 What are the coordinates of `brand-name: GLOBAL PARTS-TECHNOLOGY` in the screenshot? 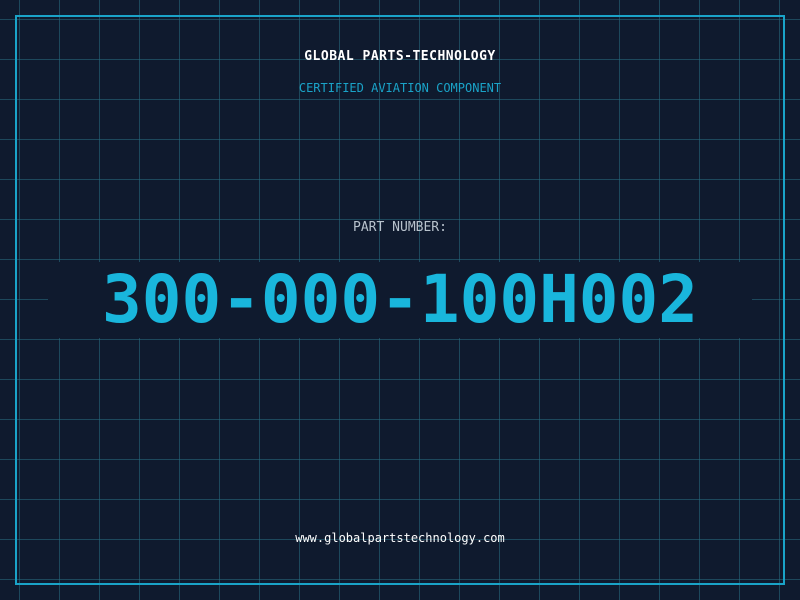 It's located at (400, 56).